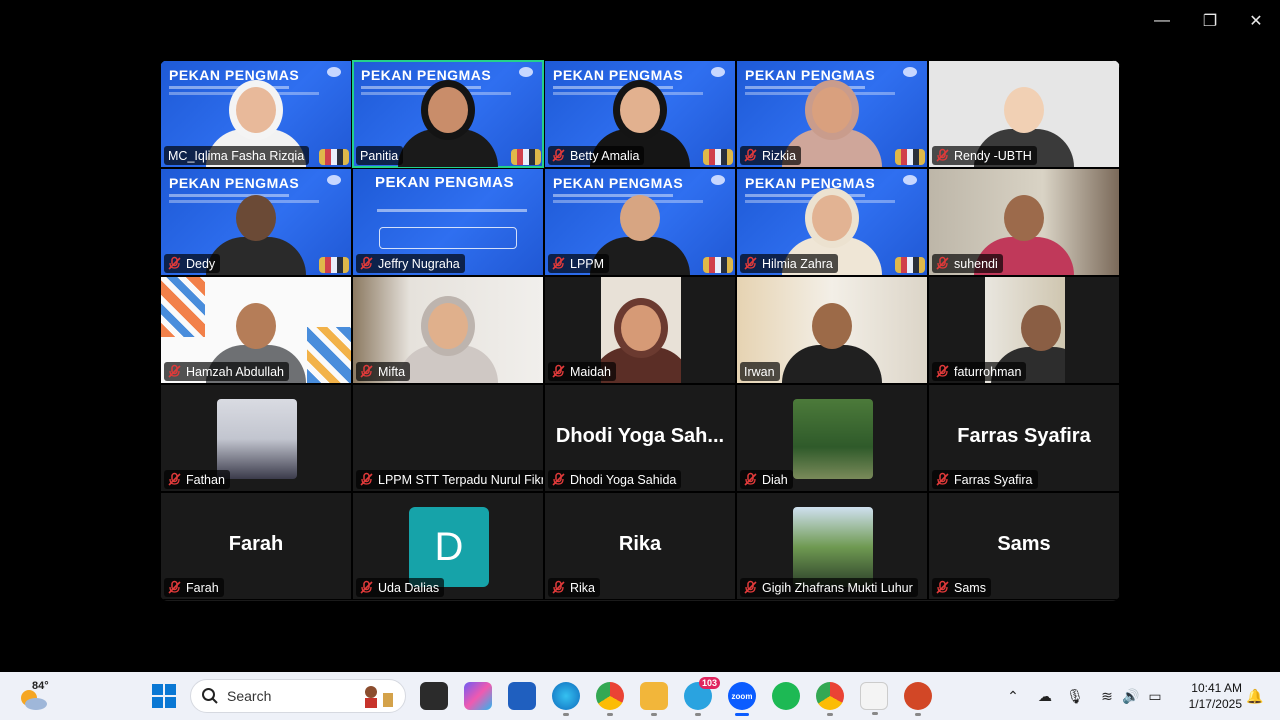  What do you see at coordinates (832, 222) in the screenshot?
I see `participant-tile: PEKAN PENGMAS Hilmia Zahra` at bounding box center [832, 222].